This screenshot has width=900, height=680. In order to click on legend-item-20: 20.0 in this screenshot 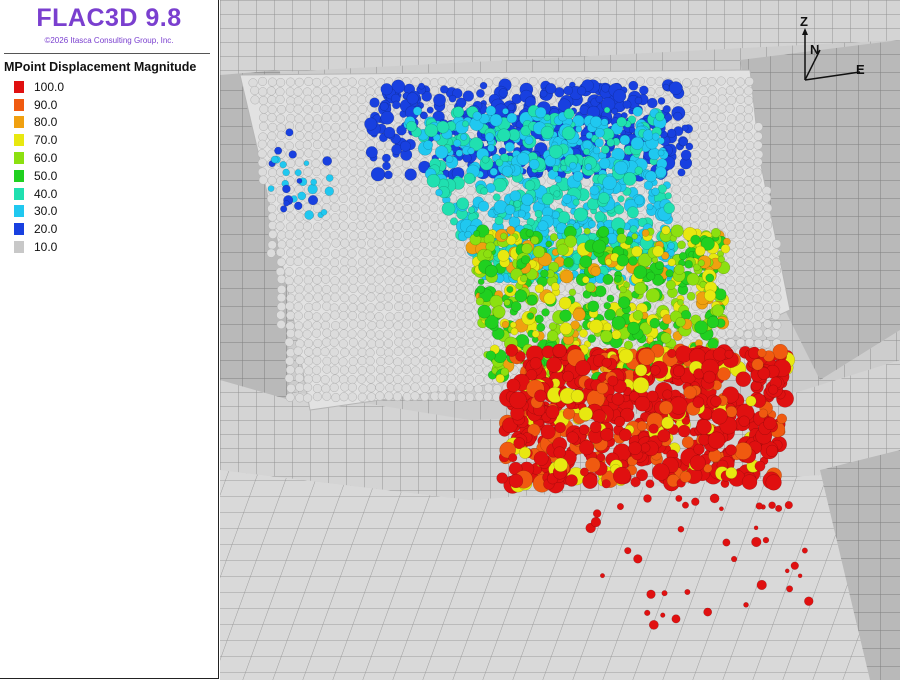, I will do `click(39, 229)`.